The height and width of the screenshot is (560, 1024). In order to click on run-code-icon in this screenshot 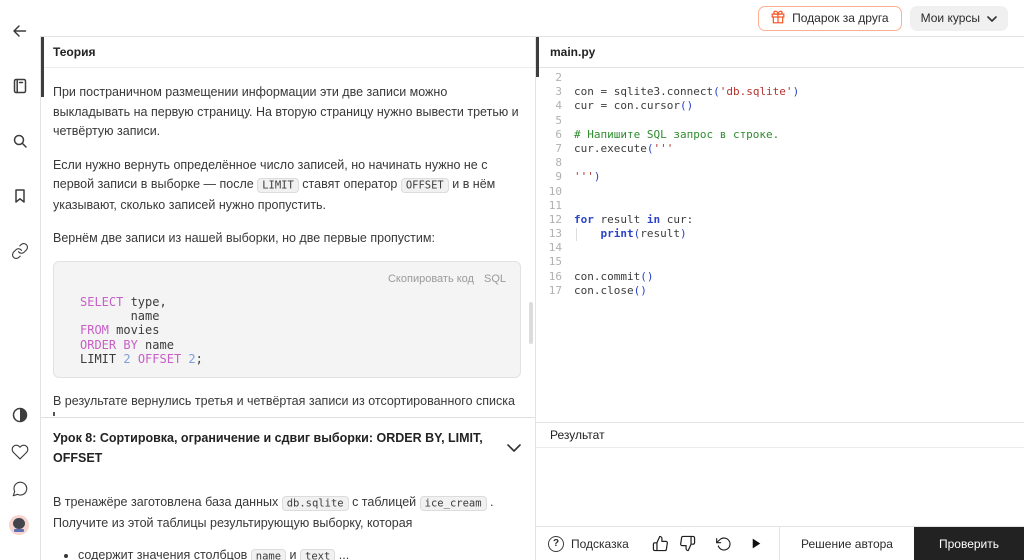, I will do `click(756, 543)`.